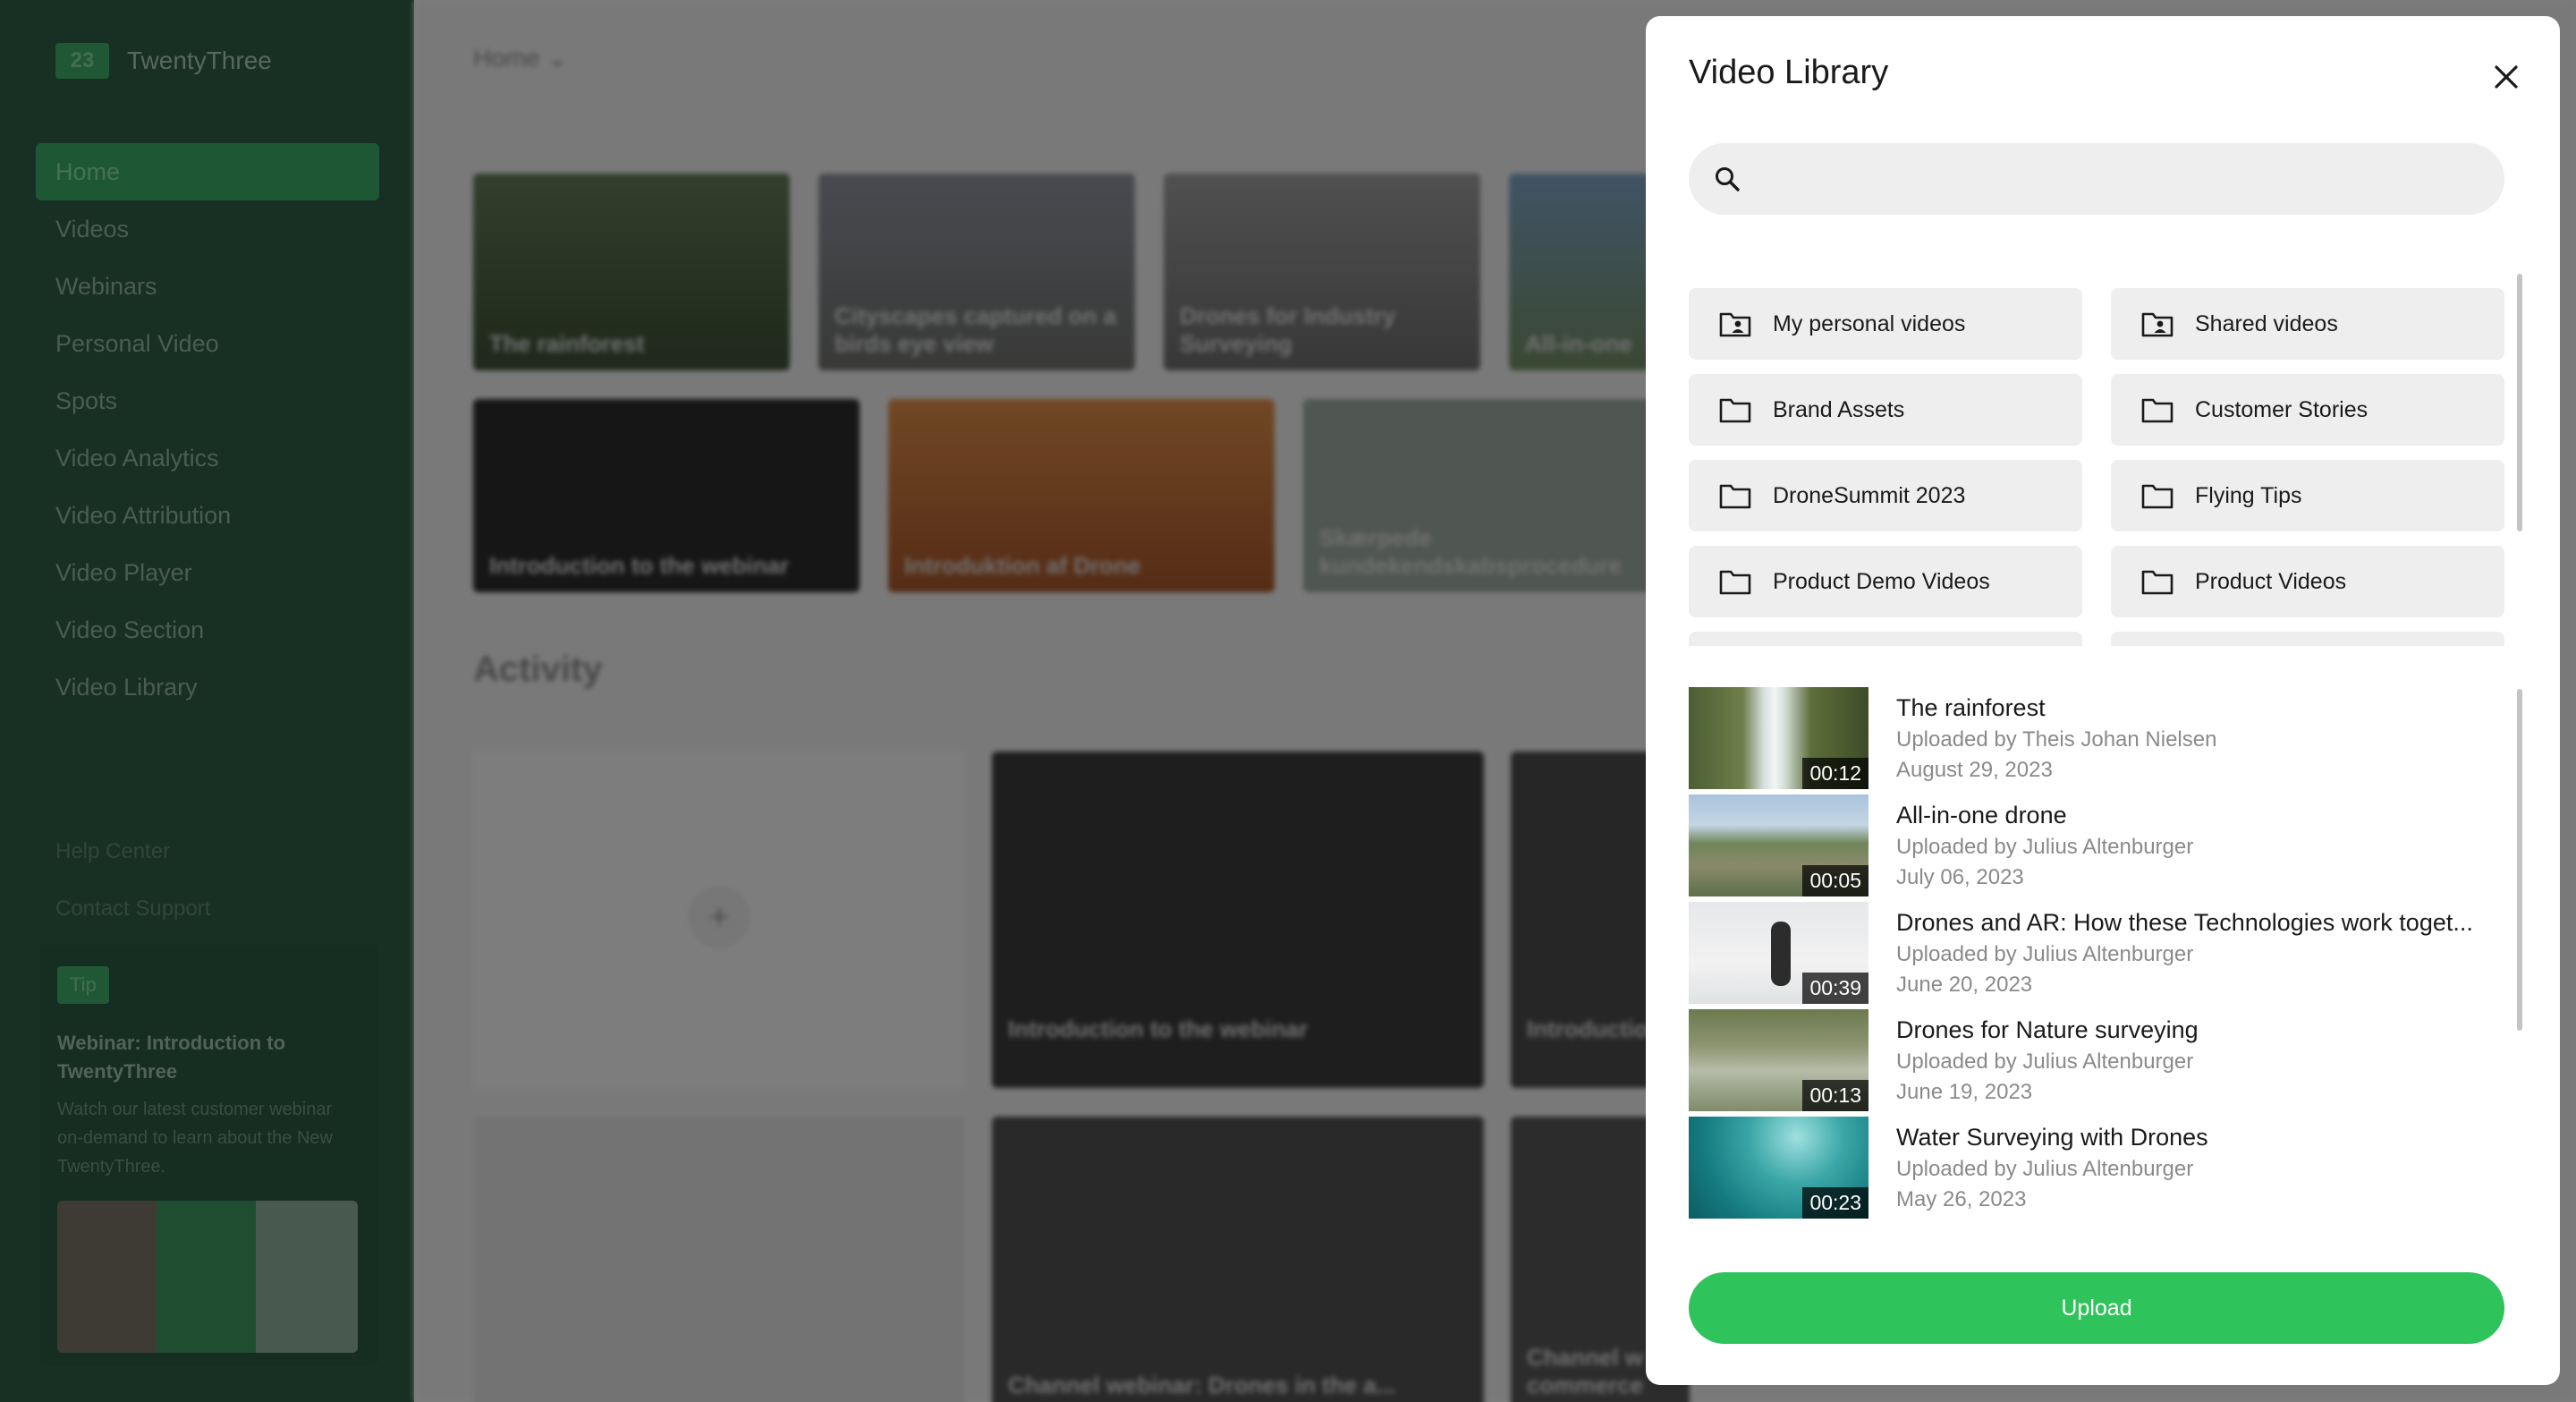  What do you see at coordinates (2519, 403) in the screenshot?
I see `folder-scrollbar` at bounding box center [2519, 403].